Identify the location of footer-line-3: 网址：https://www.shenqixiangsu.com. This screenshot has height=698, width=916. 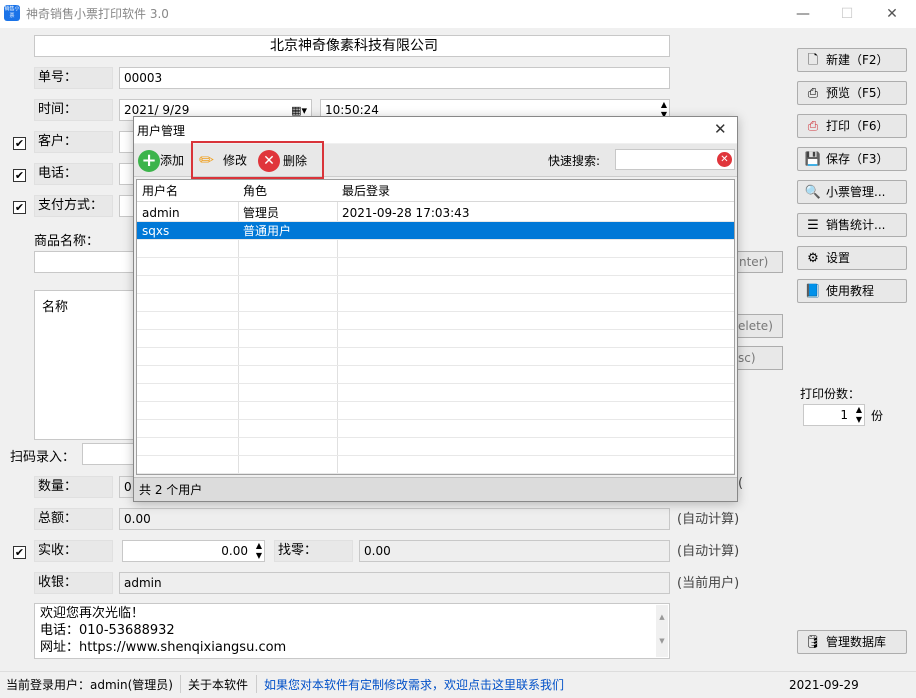
(163, 647).